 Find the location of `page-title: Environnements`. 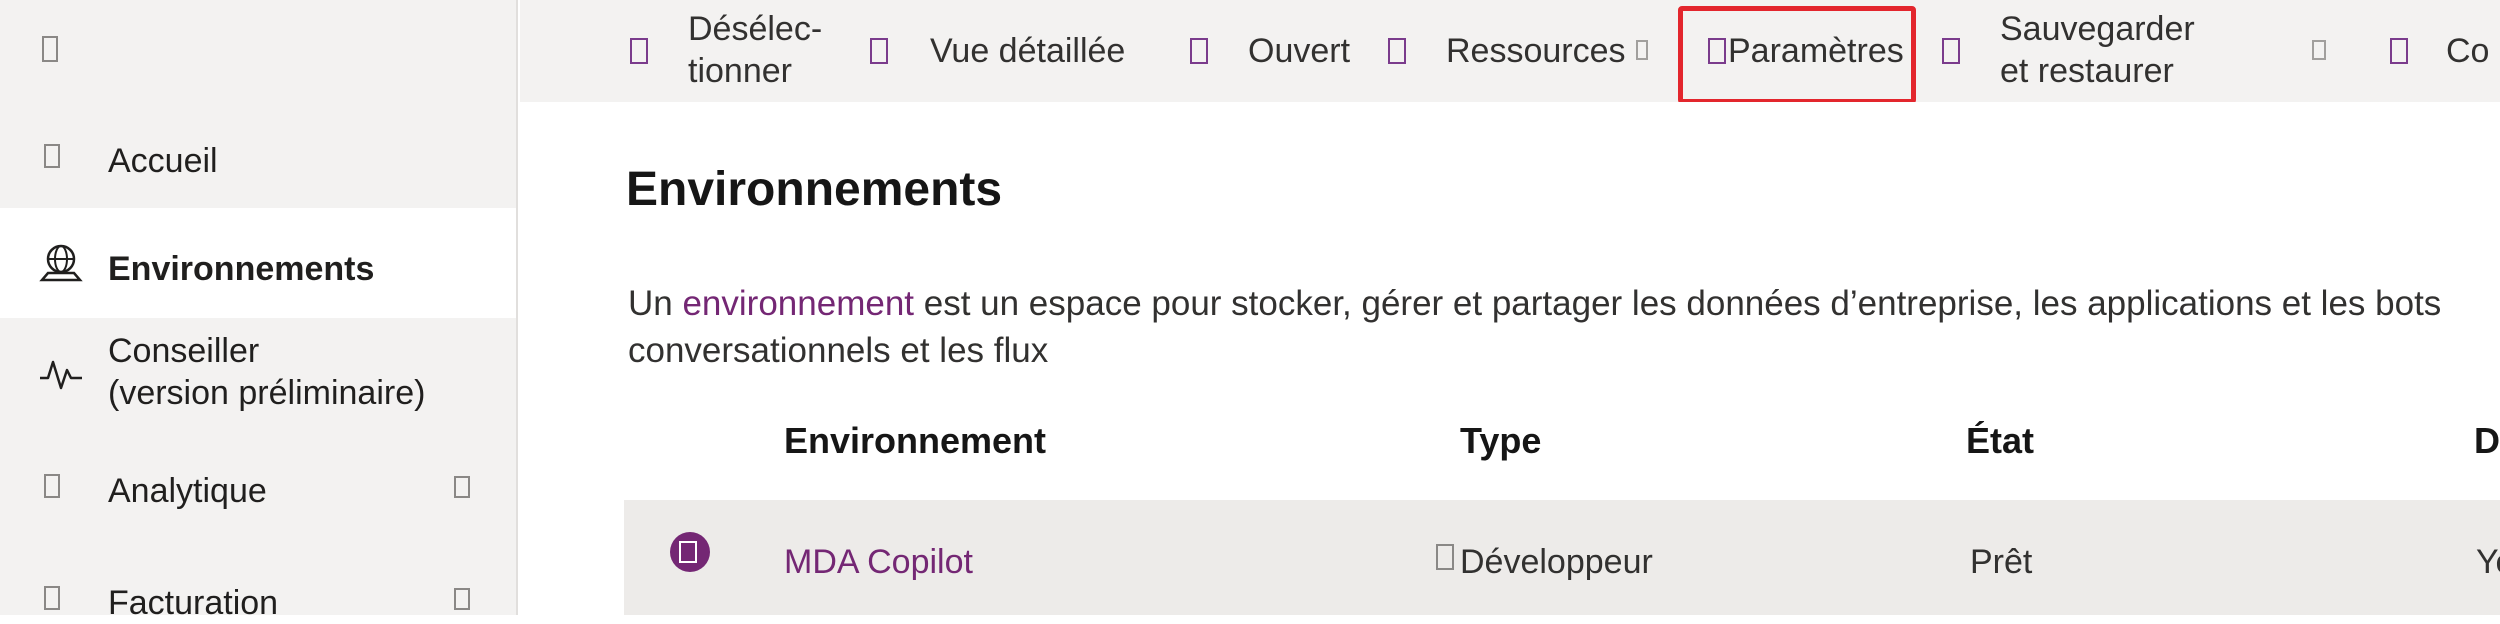

page-title: Environnements is located at coordinates (814, 189).